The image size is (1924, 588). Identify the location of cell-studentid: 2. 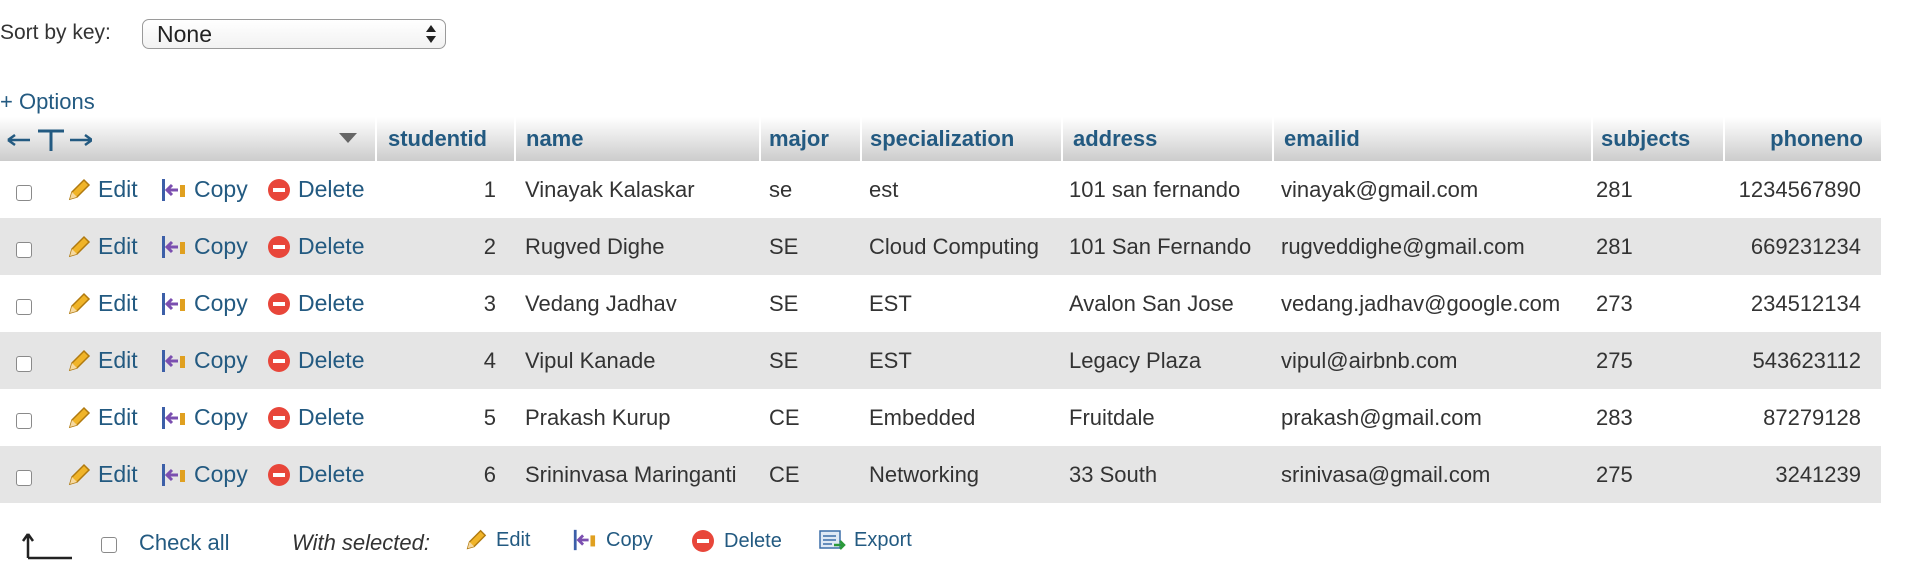
(489, 246).